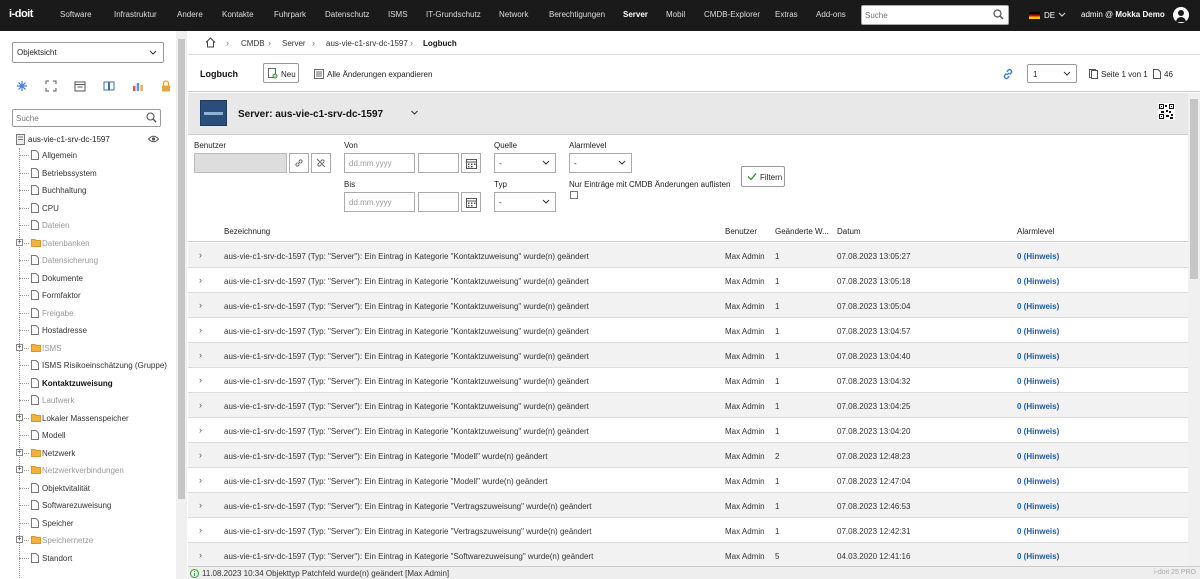 Image resolution: width=1200 pixels, height=579 pixels. I want to click on flag-de-icon, so click(1034, 15).